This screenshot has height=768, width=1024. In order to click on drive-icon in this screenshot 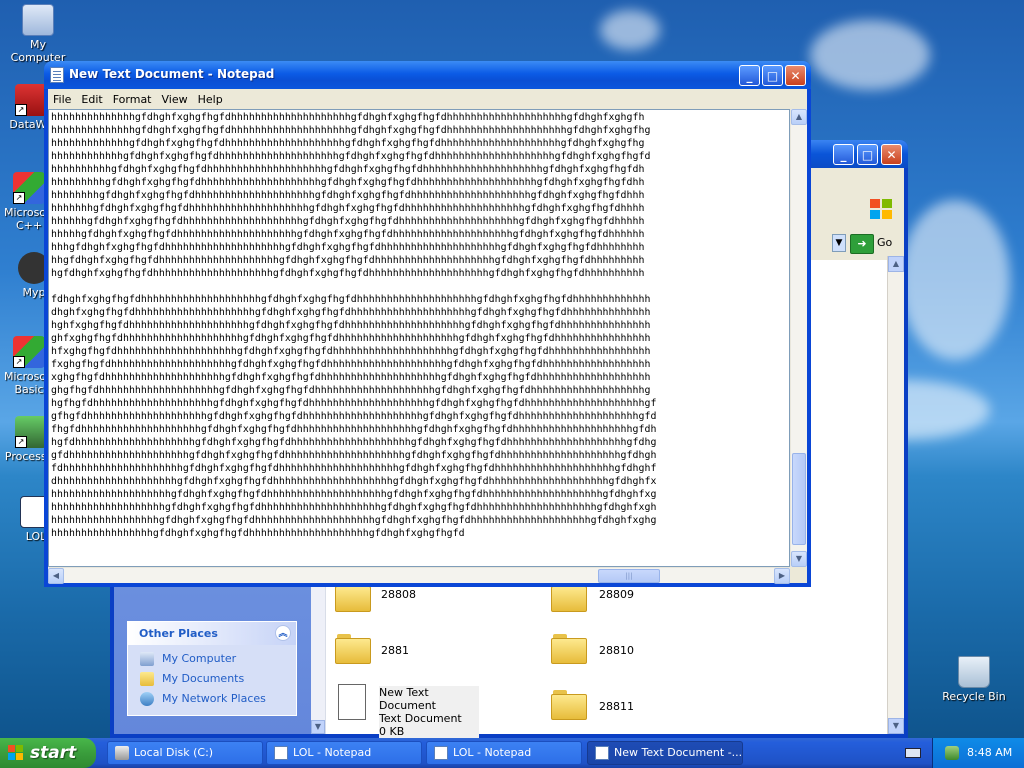, I will do `click(122, 753)`.